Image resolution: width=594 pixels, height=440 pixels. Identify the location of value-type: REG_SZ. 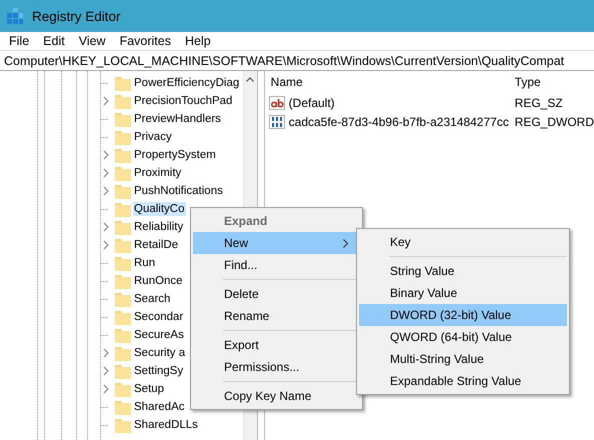
(538, 103).